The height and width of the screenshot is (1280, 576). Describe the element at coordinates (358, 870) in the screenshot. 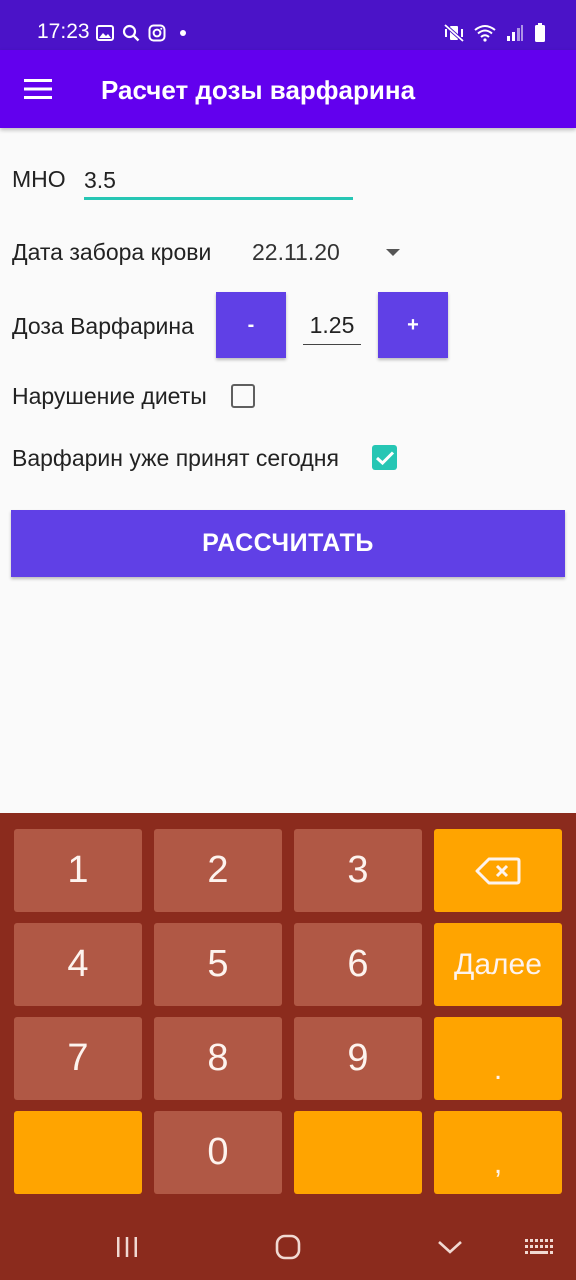

I see `key-3: 3` at that location.